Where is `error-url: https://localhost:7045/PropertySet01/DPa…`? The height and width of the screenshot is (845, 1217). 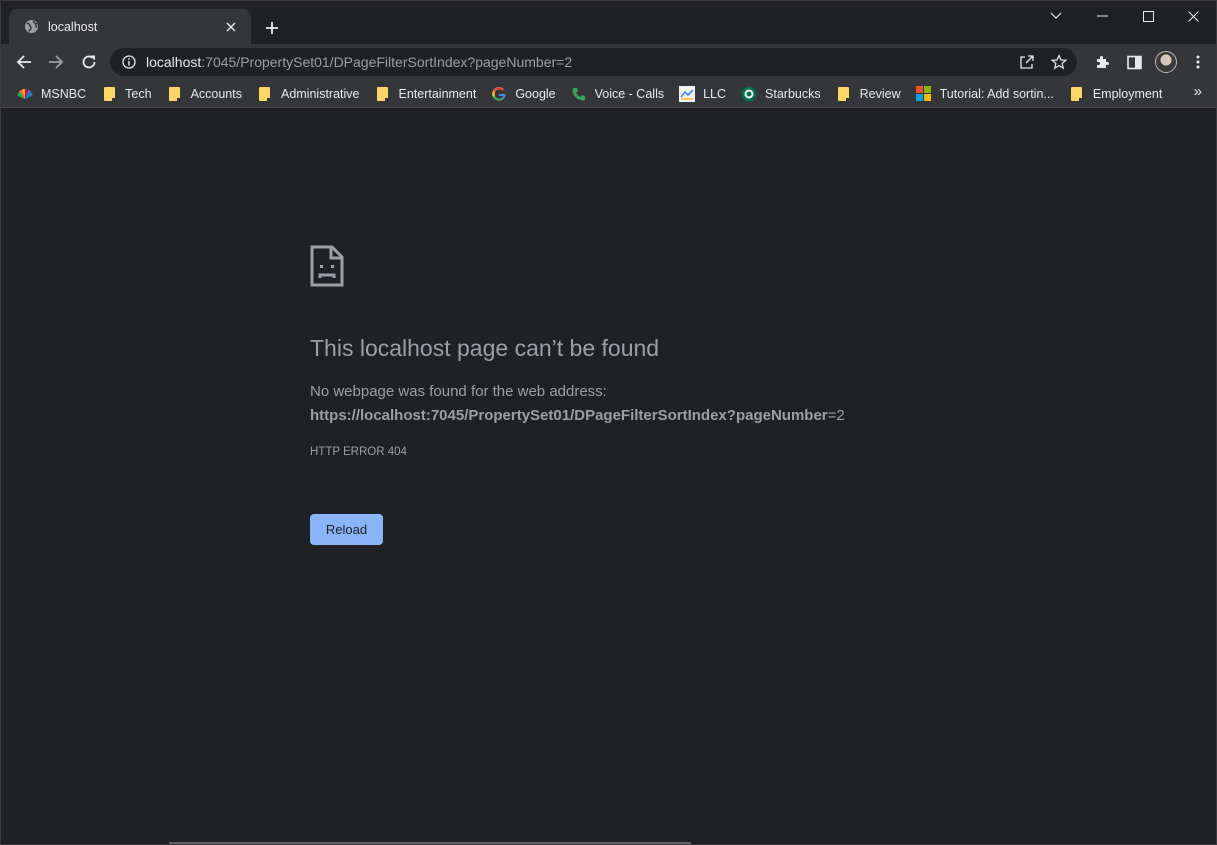
error-url: https://localhost:7045/PropertySet01/DPa… is located at coordinates (577, 415).